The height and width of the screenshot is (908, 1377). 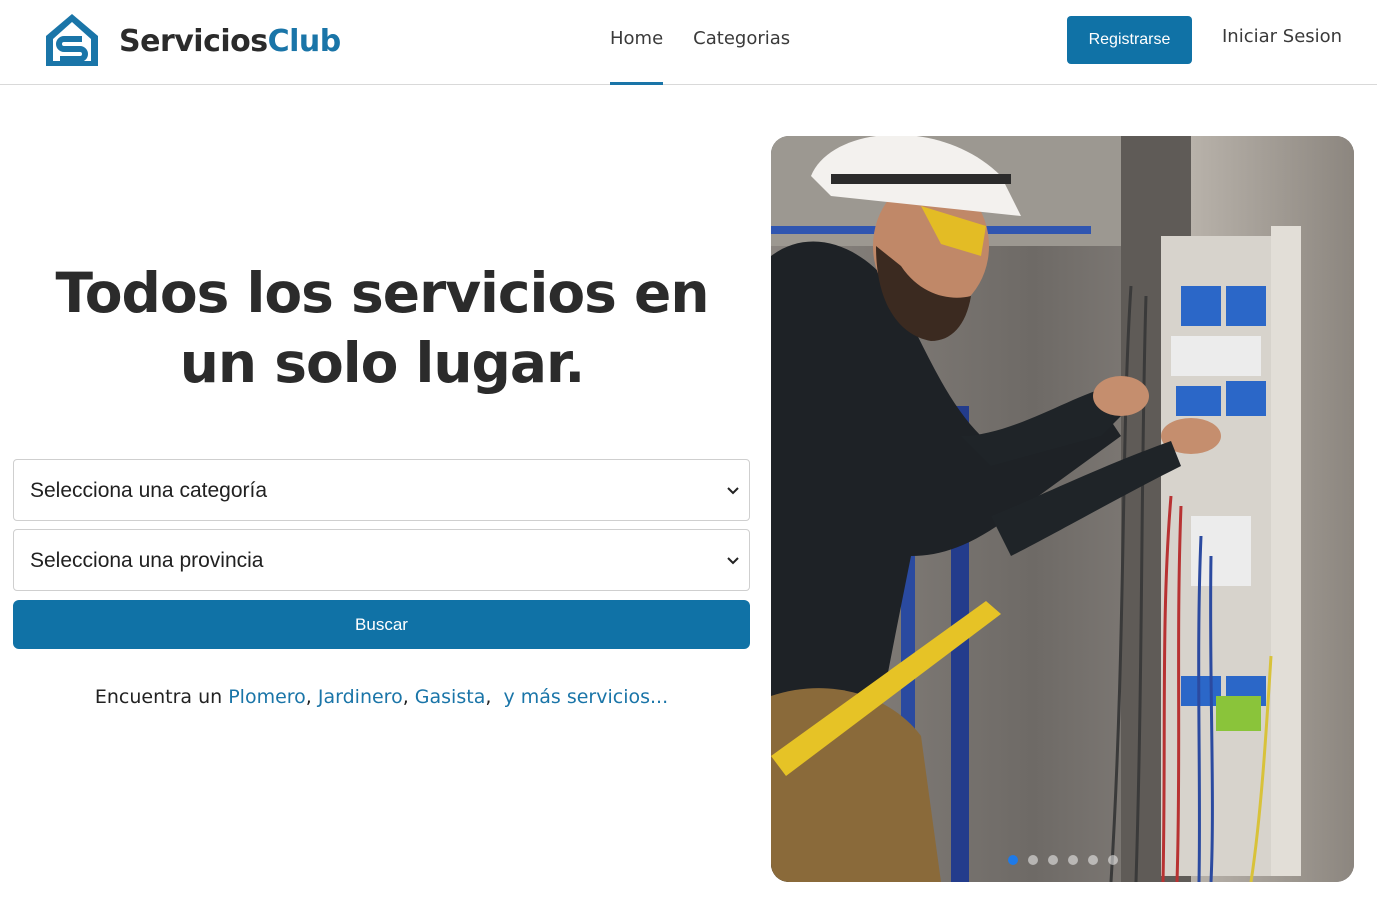 I want to click on category-select-value: Selecciona una categoría, so click(x=148, y=490).